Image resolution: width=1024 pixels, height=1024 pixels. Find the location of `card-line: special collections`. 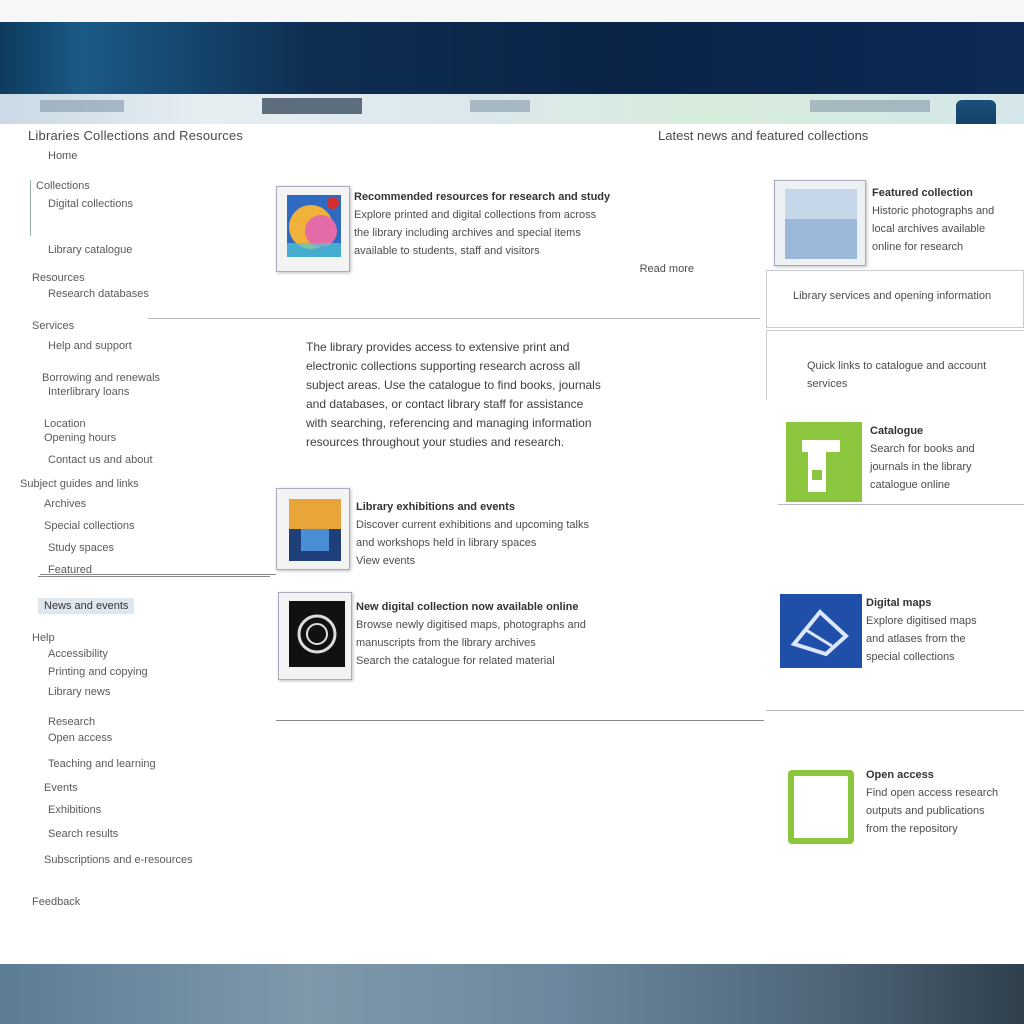

card-line: special collections is located at coordinates (910, 657).